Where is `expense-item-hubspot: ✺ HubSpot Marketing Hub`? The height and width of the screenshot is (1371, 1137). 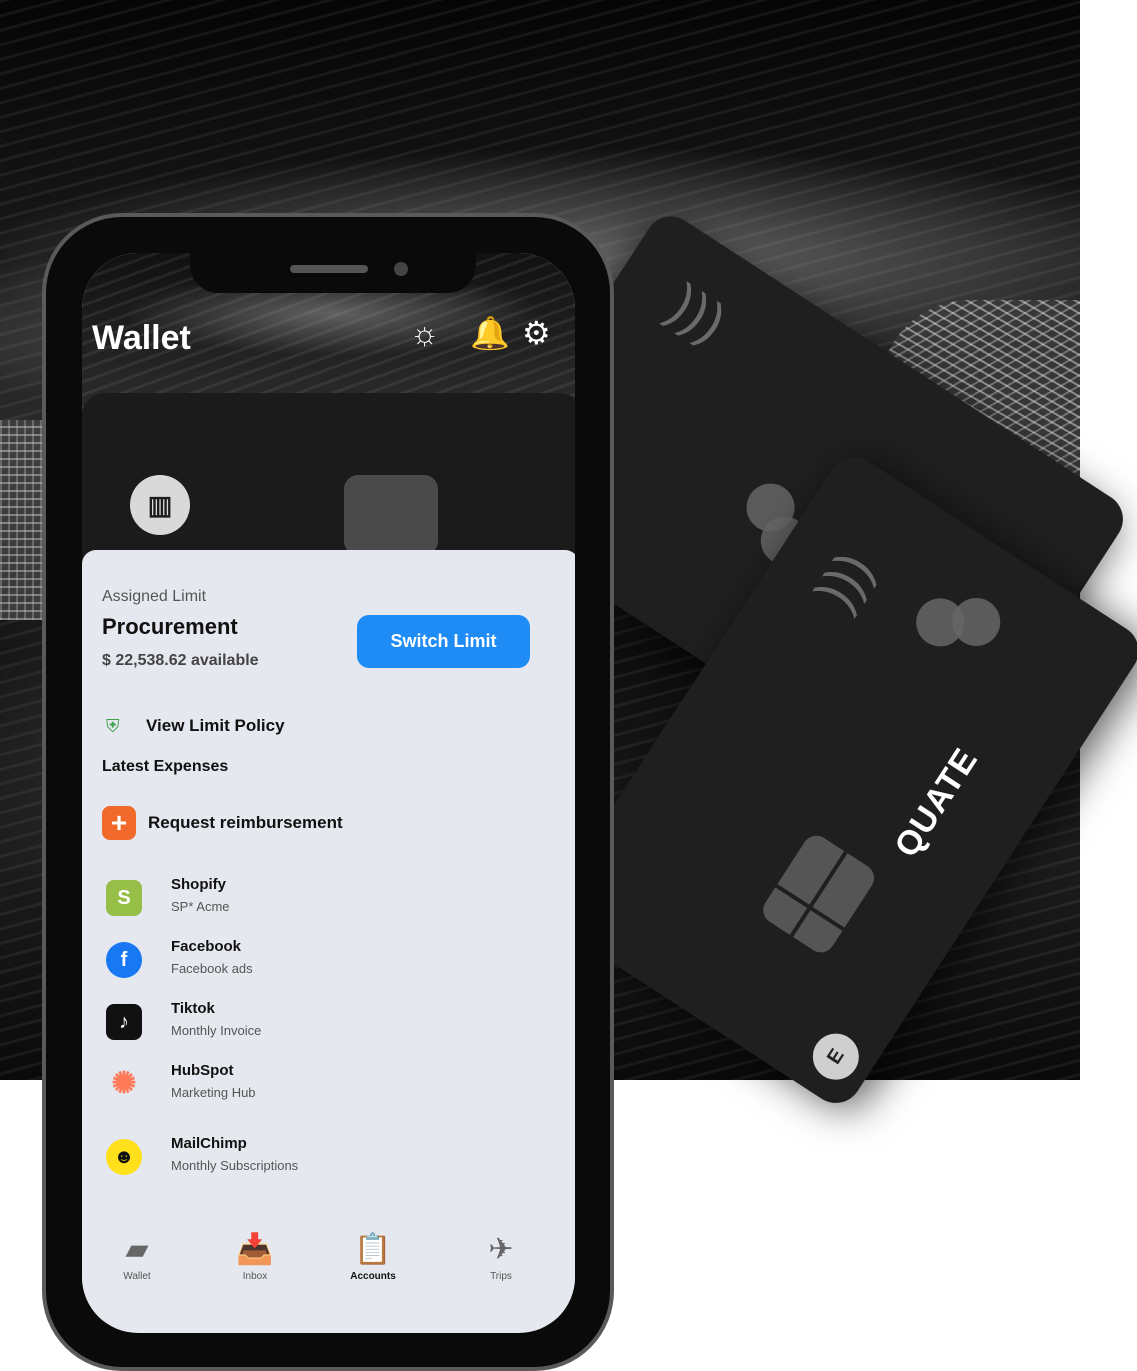 expense-item-hubspot: ✺ HubSpot Marketing Hub is located at coordinates (326, 1087).